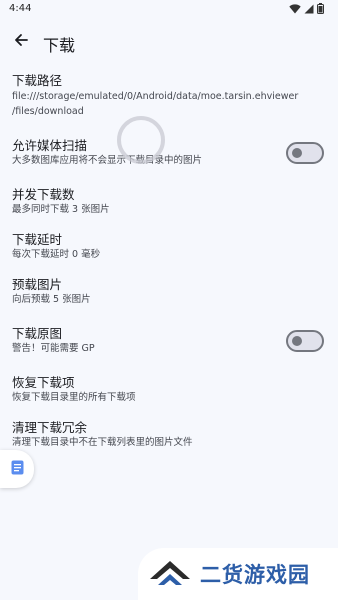 Image resolution: width=338 pixels, height=600 pixels. What do you see at coordinates (141, 140) in the screenshot?
I see `loading-spinner` at bounding box center [141, 140].